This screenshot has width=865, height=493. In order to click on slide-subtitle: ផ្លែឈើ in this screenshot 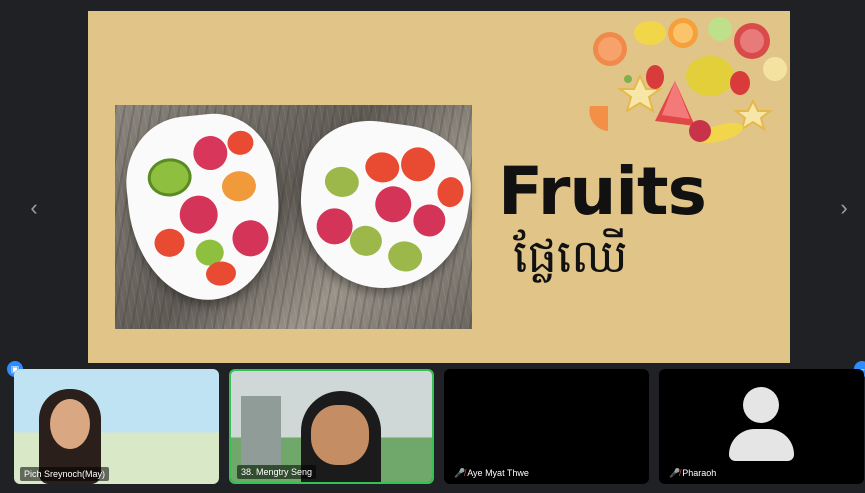, I will do `click(570, 256)`.